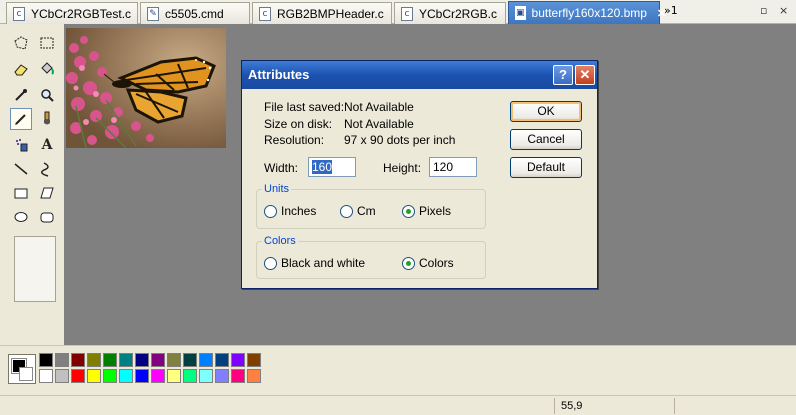 This screenshot has width=796, height=415. I want to click on resolution-label: Resolution:, so click(294, 140).